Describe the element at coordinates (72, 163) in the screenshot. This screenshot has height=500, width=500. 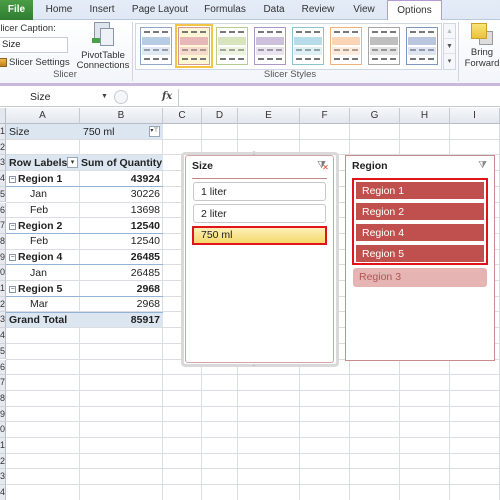
I see `row-labels-dropdown-icon: ▾` at that location.